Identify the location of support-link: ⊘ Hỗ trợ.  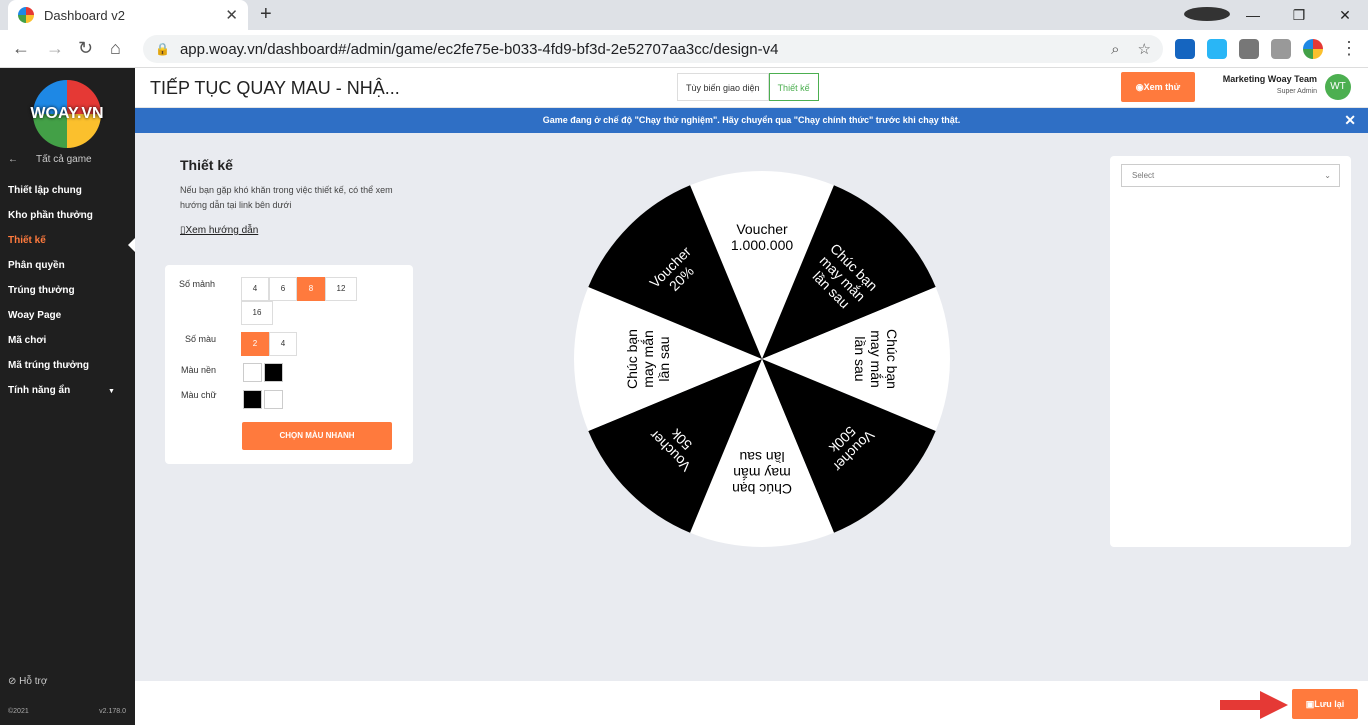
(27, 681).